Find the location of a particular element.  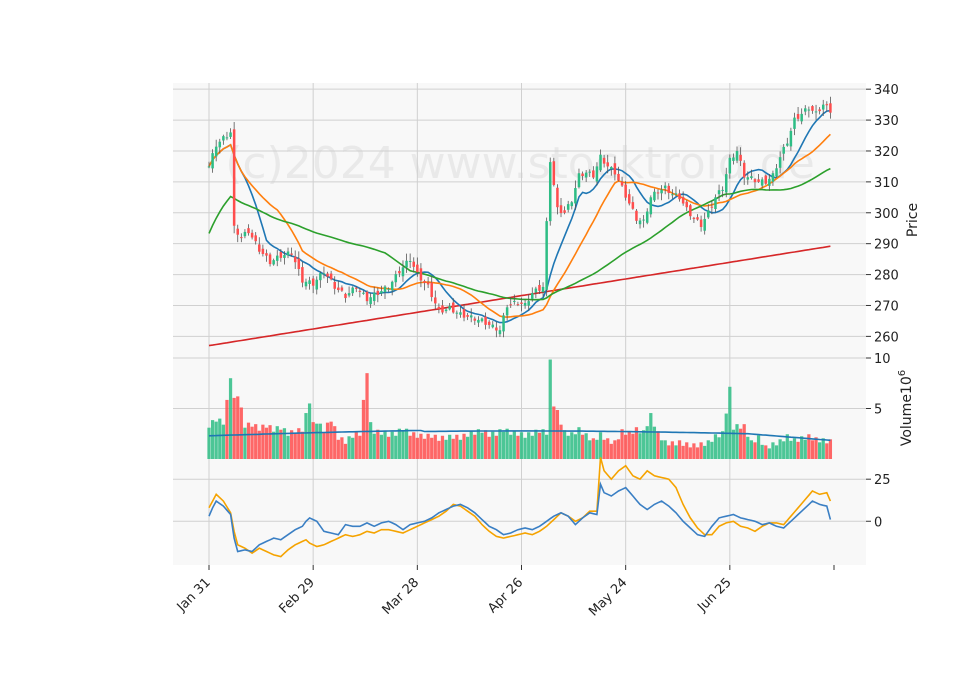

volume-axis-exponent-base: 10 is located at coordinates (907, 385).